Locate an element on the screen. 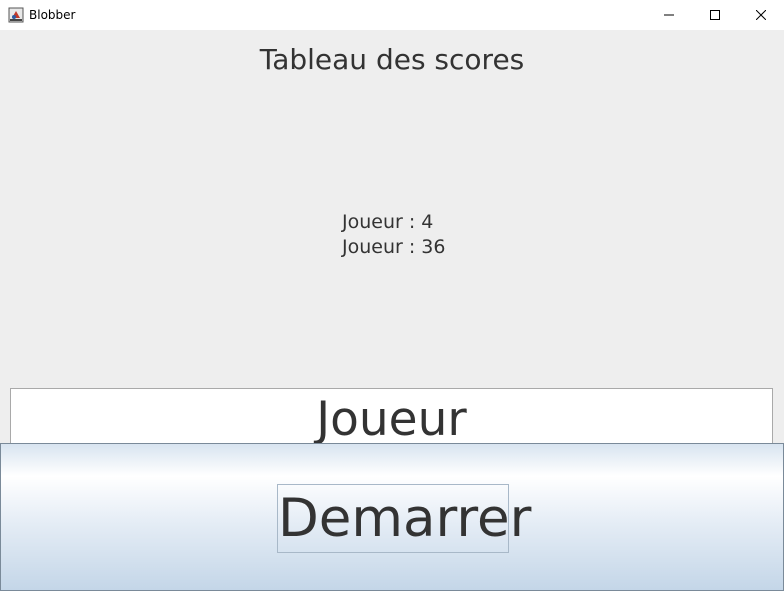 This screenshot has width=784, height=591. close-icon is located at coordinates (761, 15).